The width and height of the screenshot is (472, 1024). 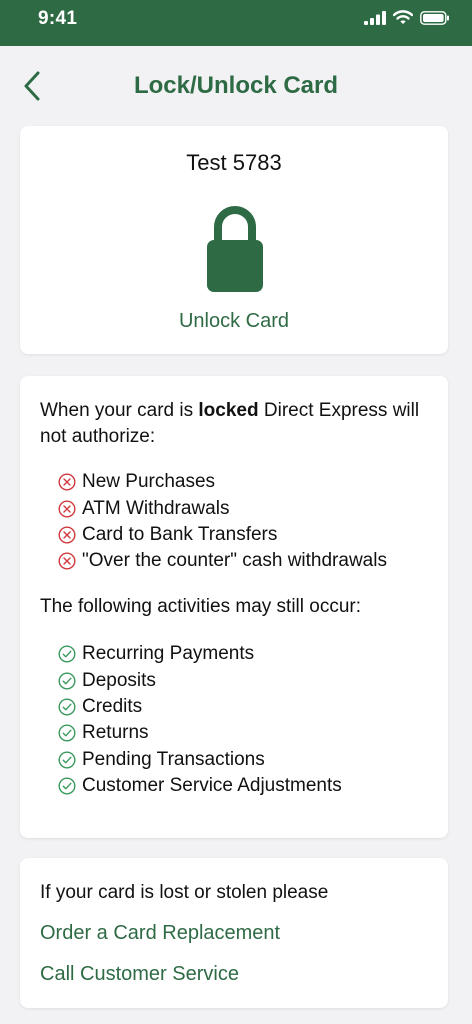 What do you see at coordinates (222, 482) in the screenshot?
I see `list-item: New Purchases` at bounding box center [222, 482].